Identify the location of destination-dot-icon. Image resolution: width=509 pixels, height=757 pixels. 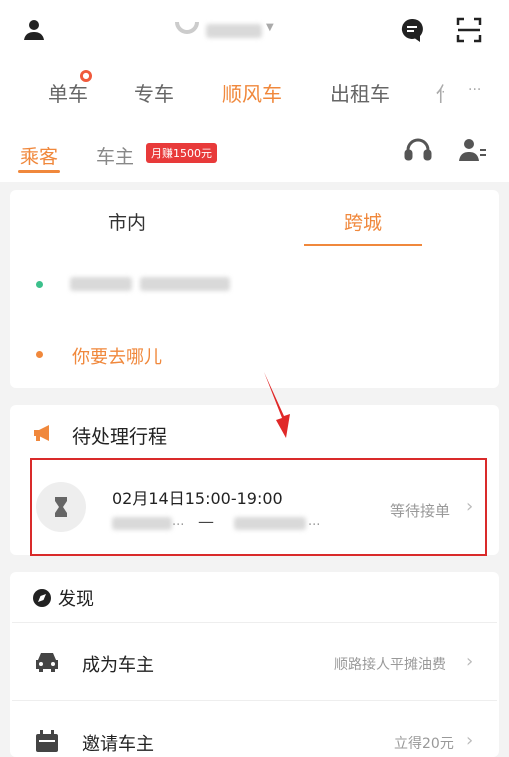
(39, 354).